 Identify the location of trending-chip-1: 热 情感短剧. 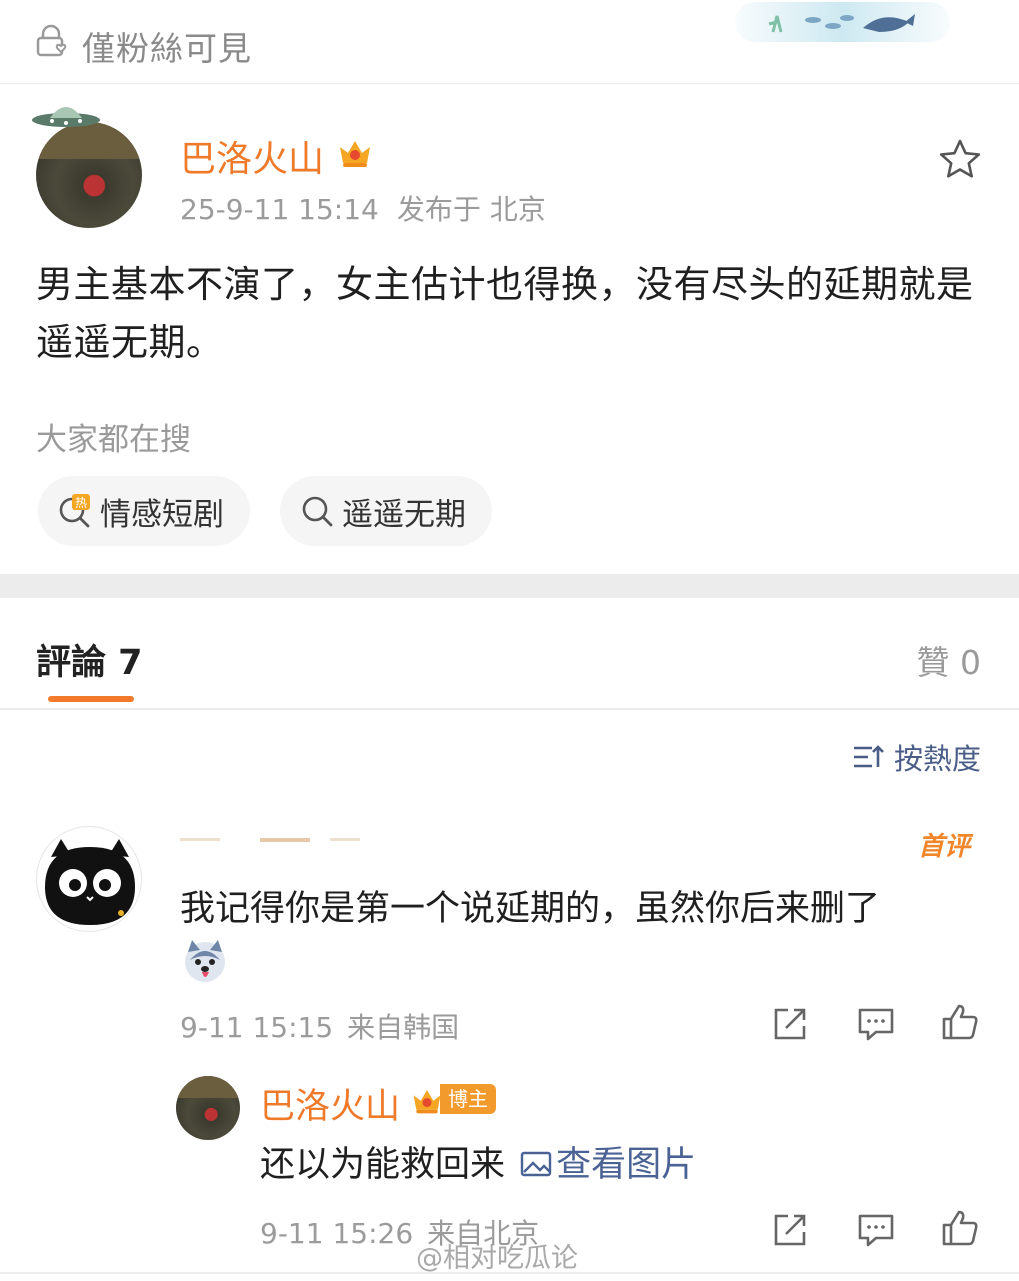
(144, 511).